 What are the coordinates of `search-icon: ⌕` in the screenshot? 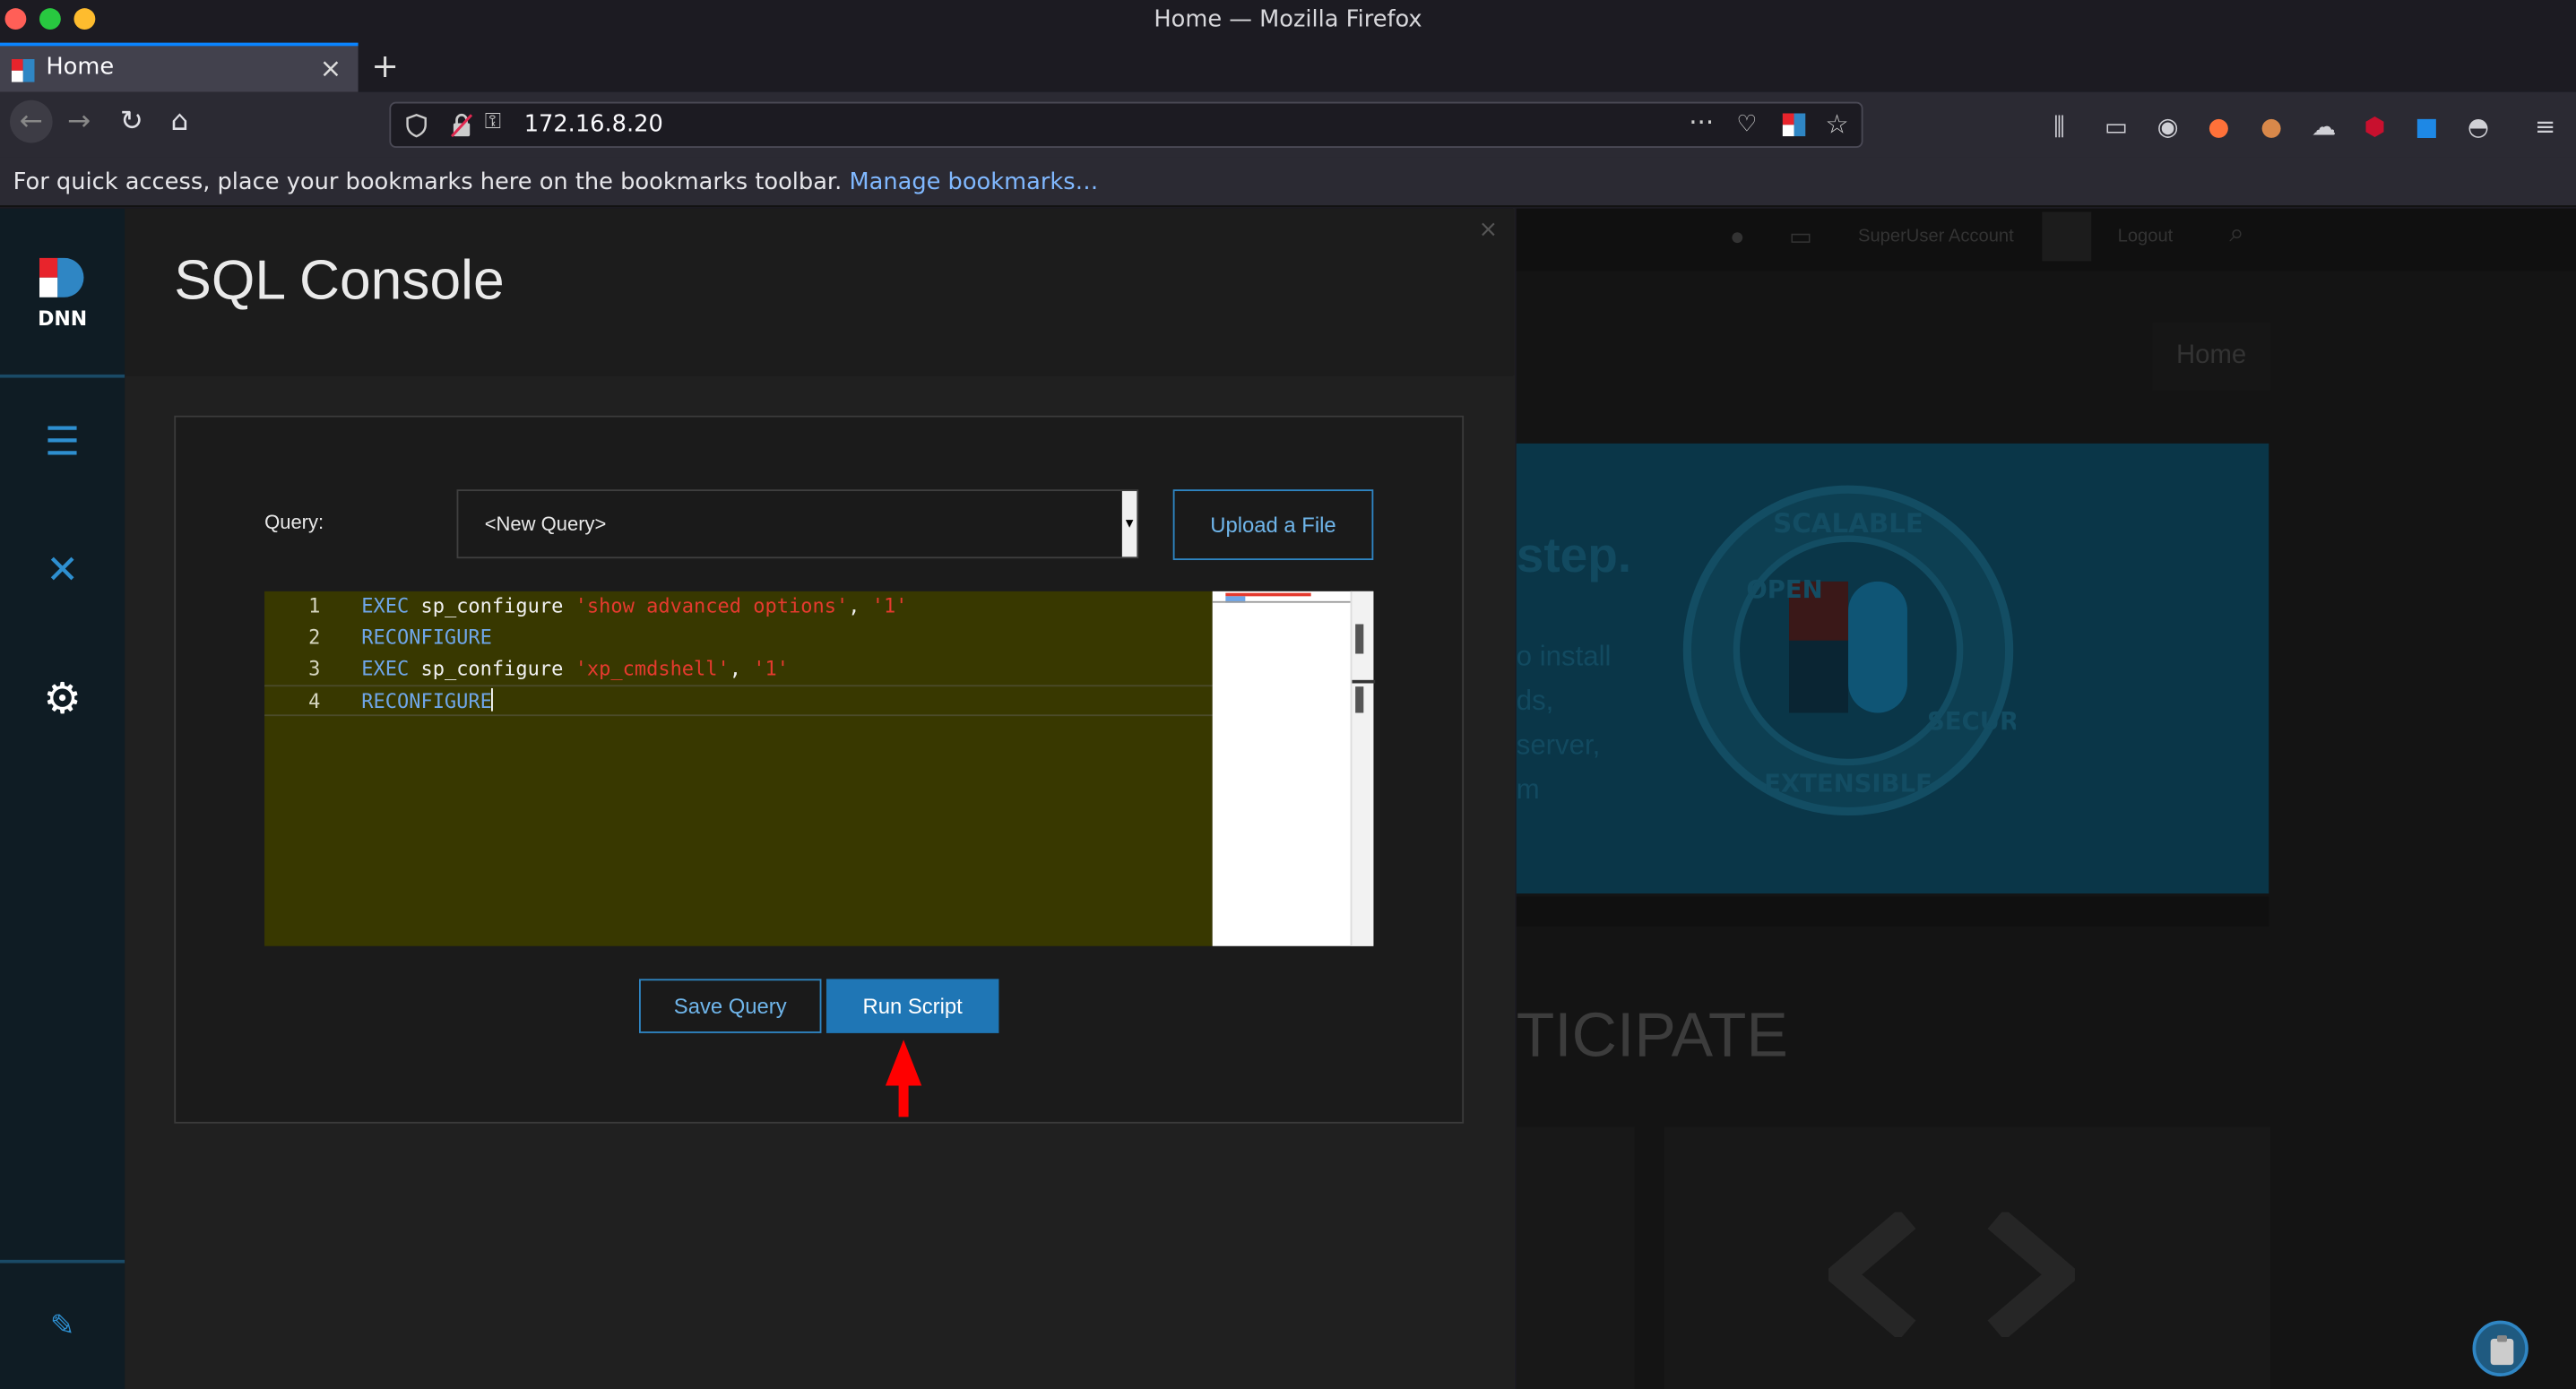 It's located at (2236, 235).